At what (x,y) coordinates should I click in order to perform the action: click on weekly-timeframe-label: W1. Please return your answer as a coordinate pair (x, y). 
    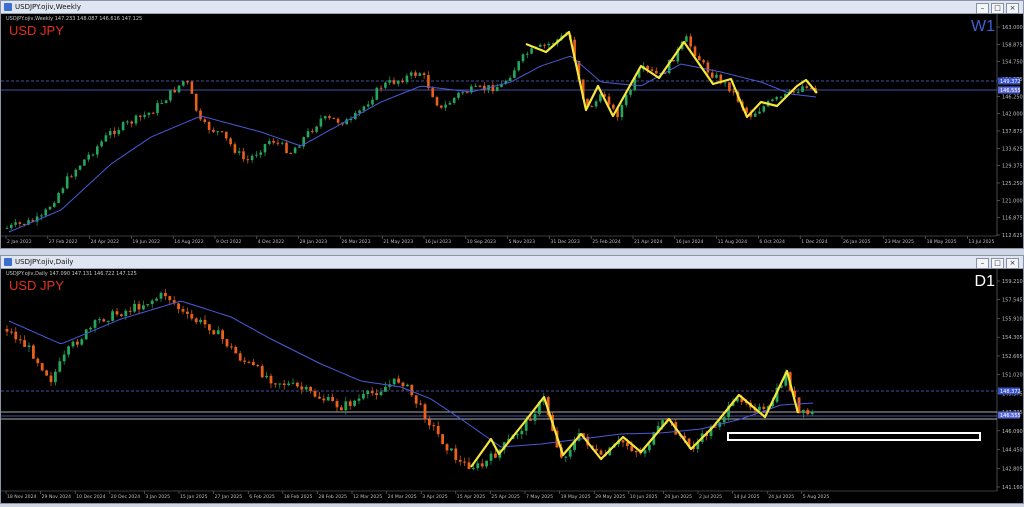
    Looking at the image, I should click on (983, 26).